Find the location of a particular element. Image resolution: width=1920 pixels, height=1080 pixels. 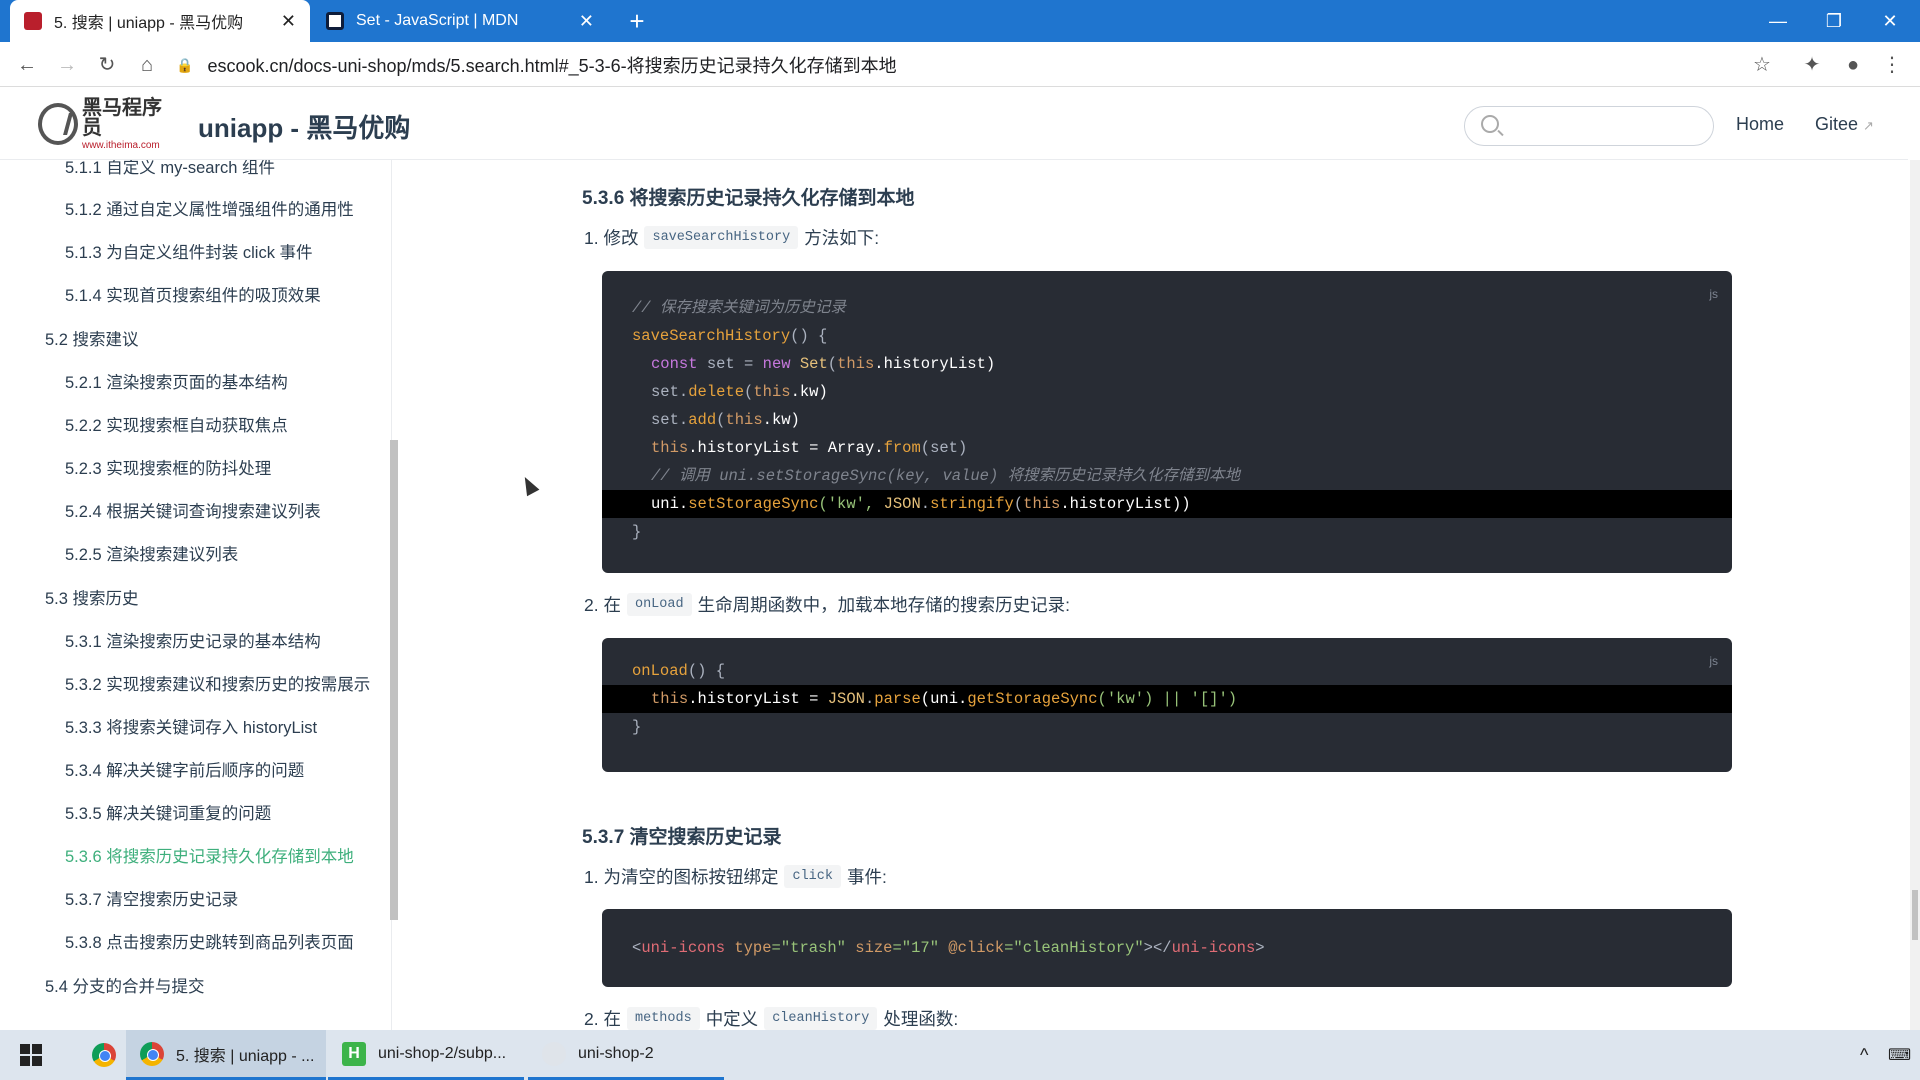

logo-text: 黑马程序员 is located at coordinates (121, 117).